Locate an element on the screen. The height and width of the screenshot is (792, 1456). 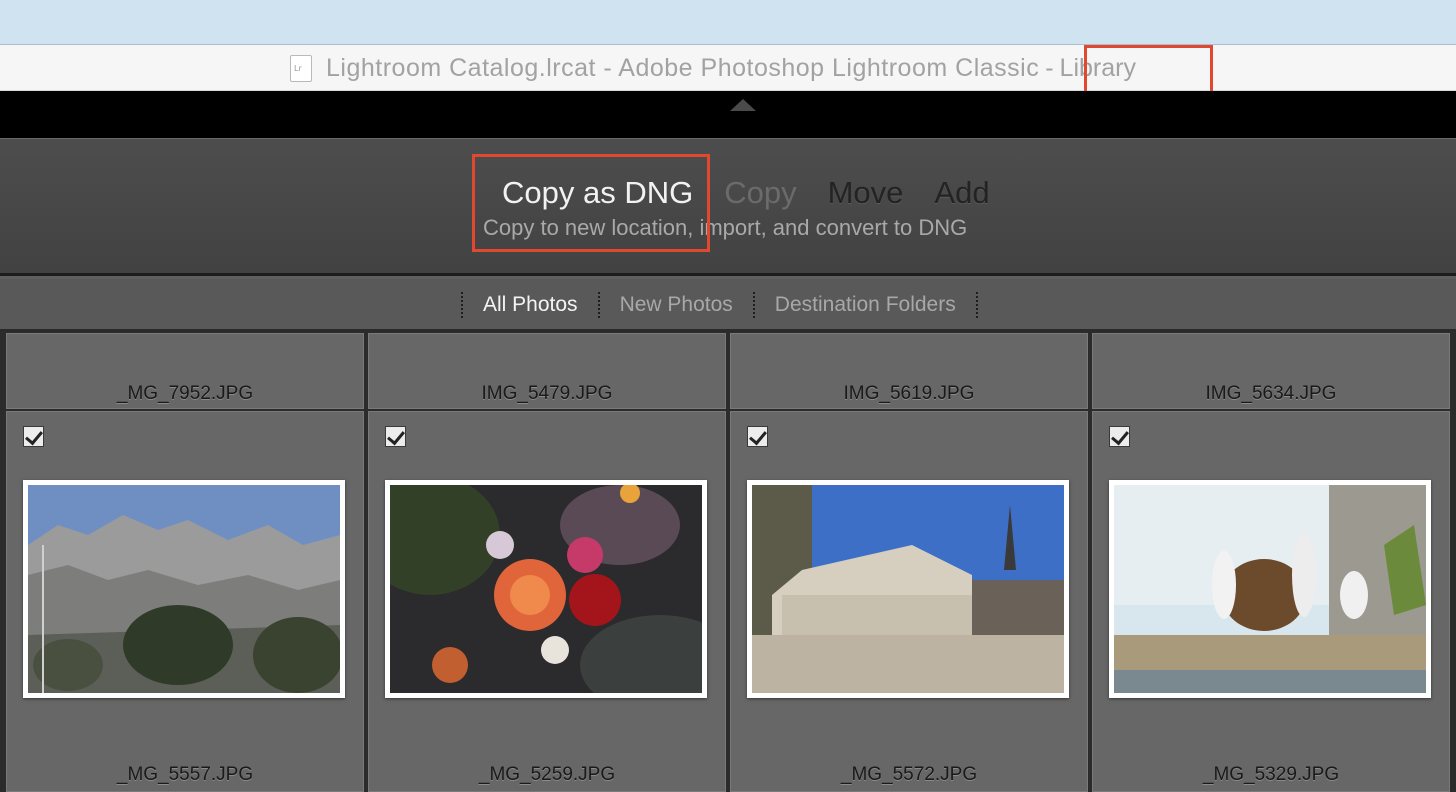
grid-cell: IMG_5479.JPG is located at coordinates (547, 371).